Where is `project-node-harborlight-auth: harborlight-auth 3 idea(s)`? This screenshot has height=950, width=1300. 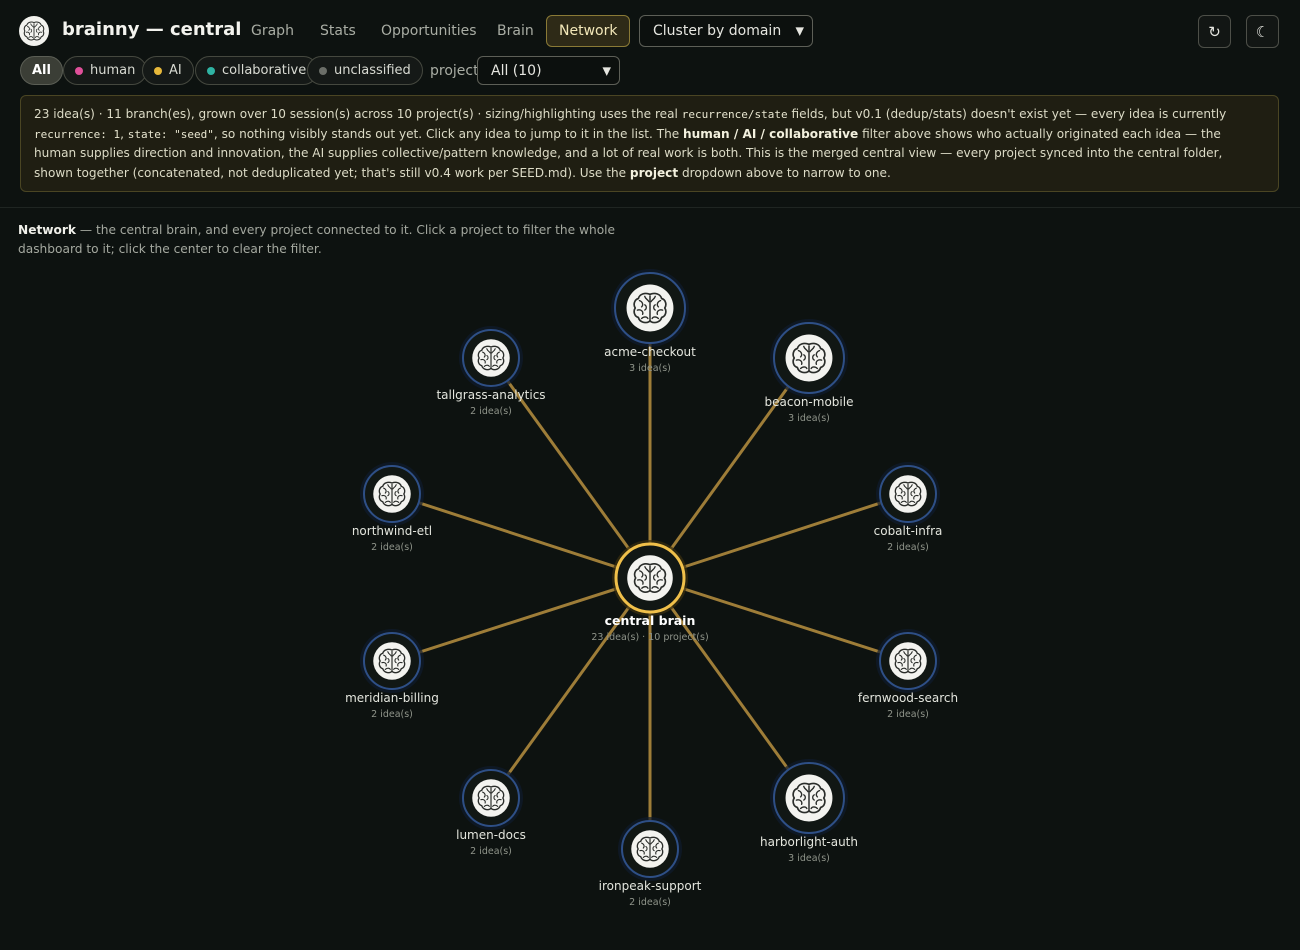 project-node-harborlight-auth: harborlight-auth 3 idea(s) is located at coordinates (809, 811).